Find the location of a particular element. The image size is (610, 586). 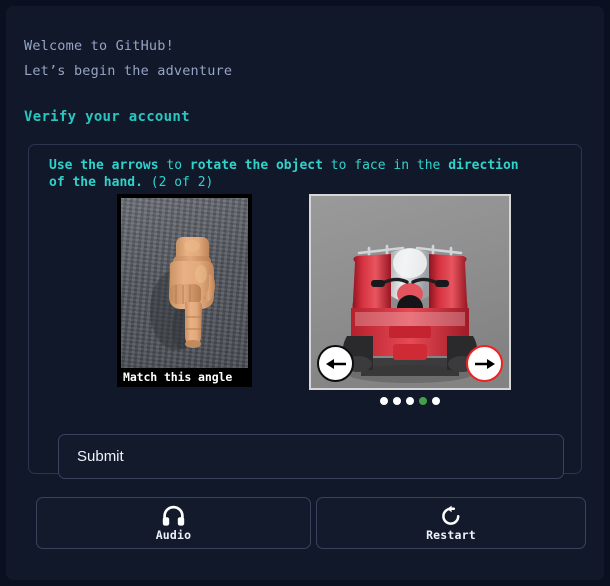

hand-reference-panel: Match this angle is located at coordinates (184, 290).